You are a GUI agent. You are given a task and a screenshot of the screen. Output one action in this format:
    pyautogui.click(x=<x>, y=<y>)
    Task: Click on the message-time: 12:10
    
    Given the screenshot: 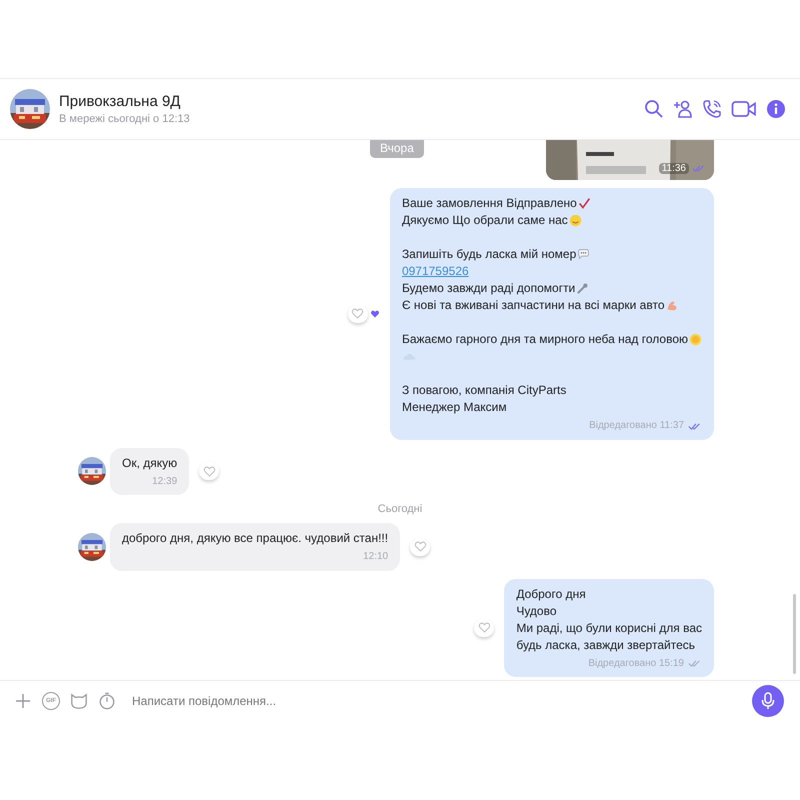 What is the action you would take?
    pyautogui.click(x=375, y=557)
    